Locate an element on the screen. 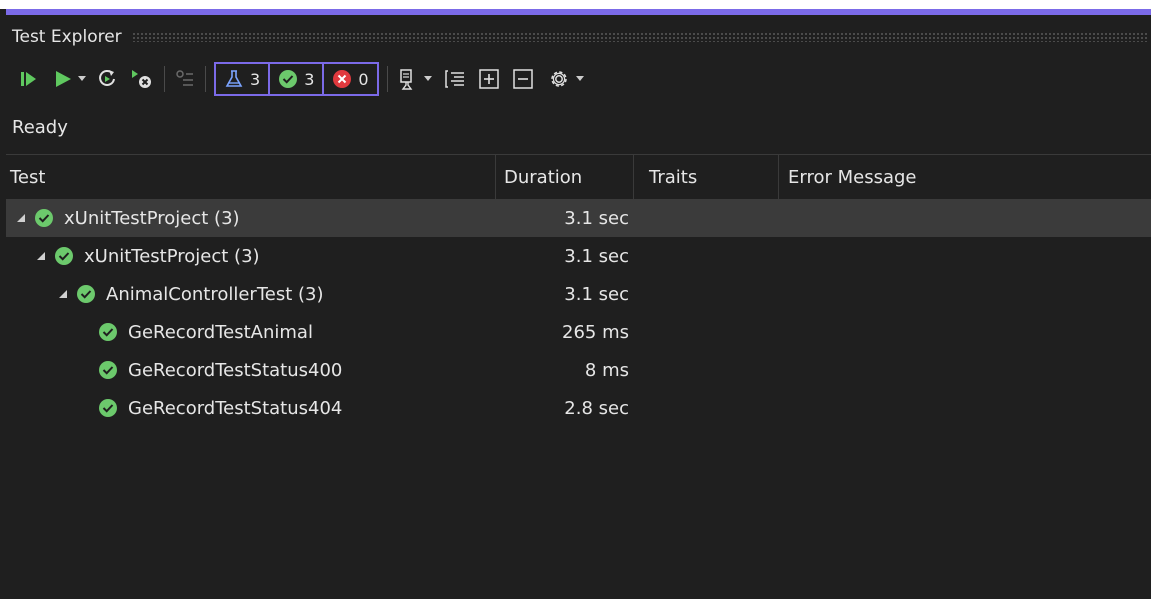 The image size is (1151, 599). row-duration: 265 ms is located at coordinates (595, 332).